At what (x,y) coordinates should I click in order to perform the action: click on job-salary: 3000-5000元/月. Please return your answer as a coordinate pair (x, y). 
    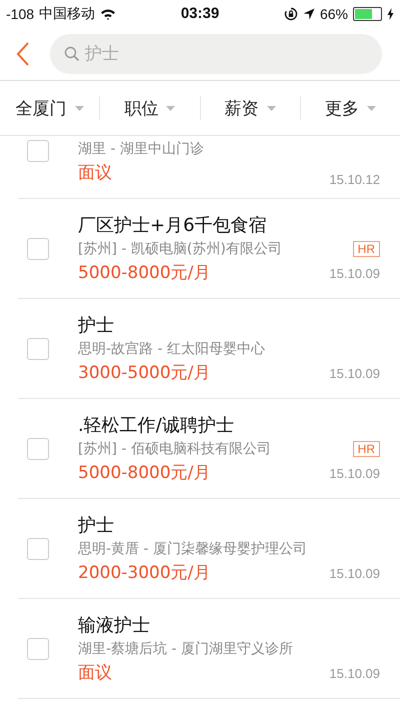
    Looking at the image, I should click on (145, 373).